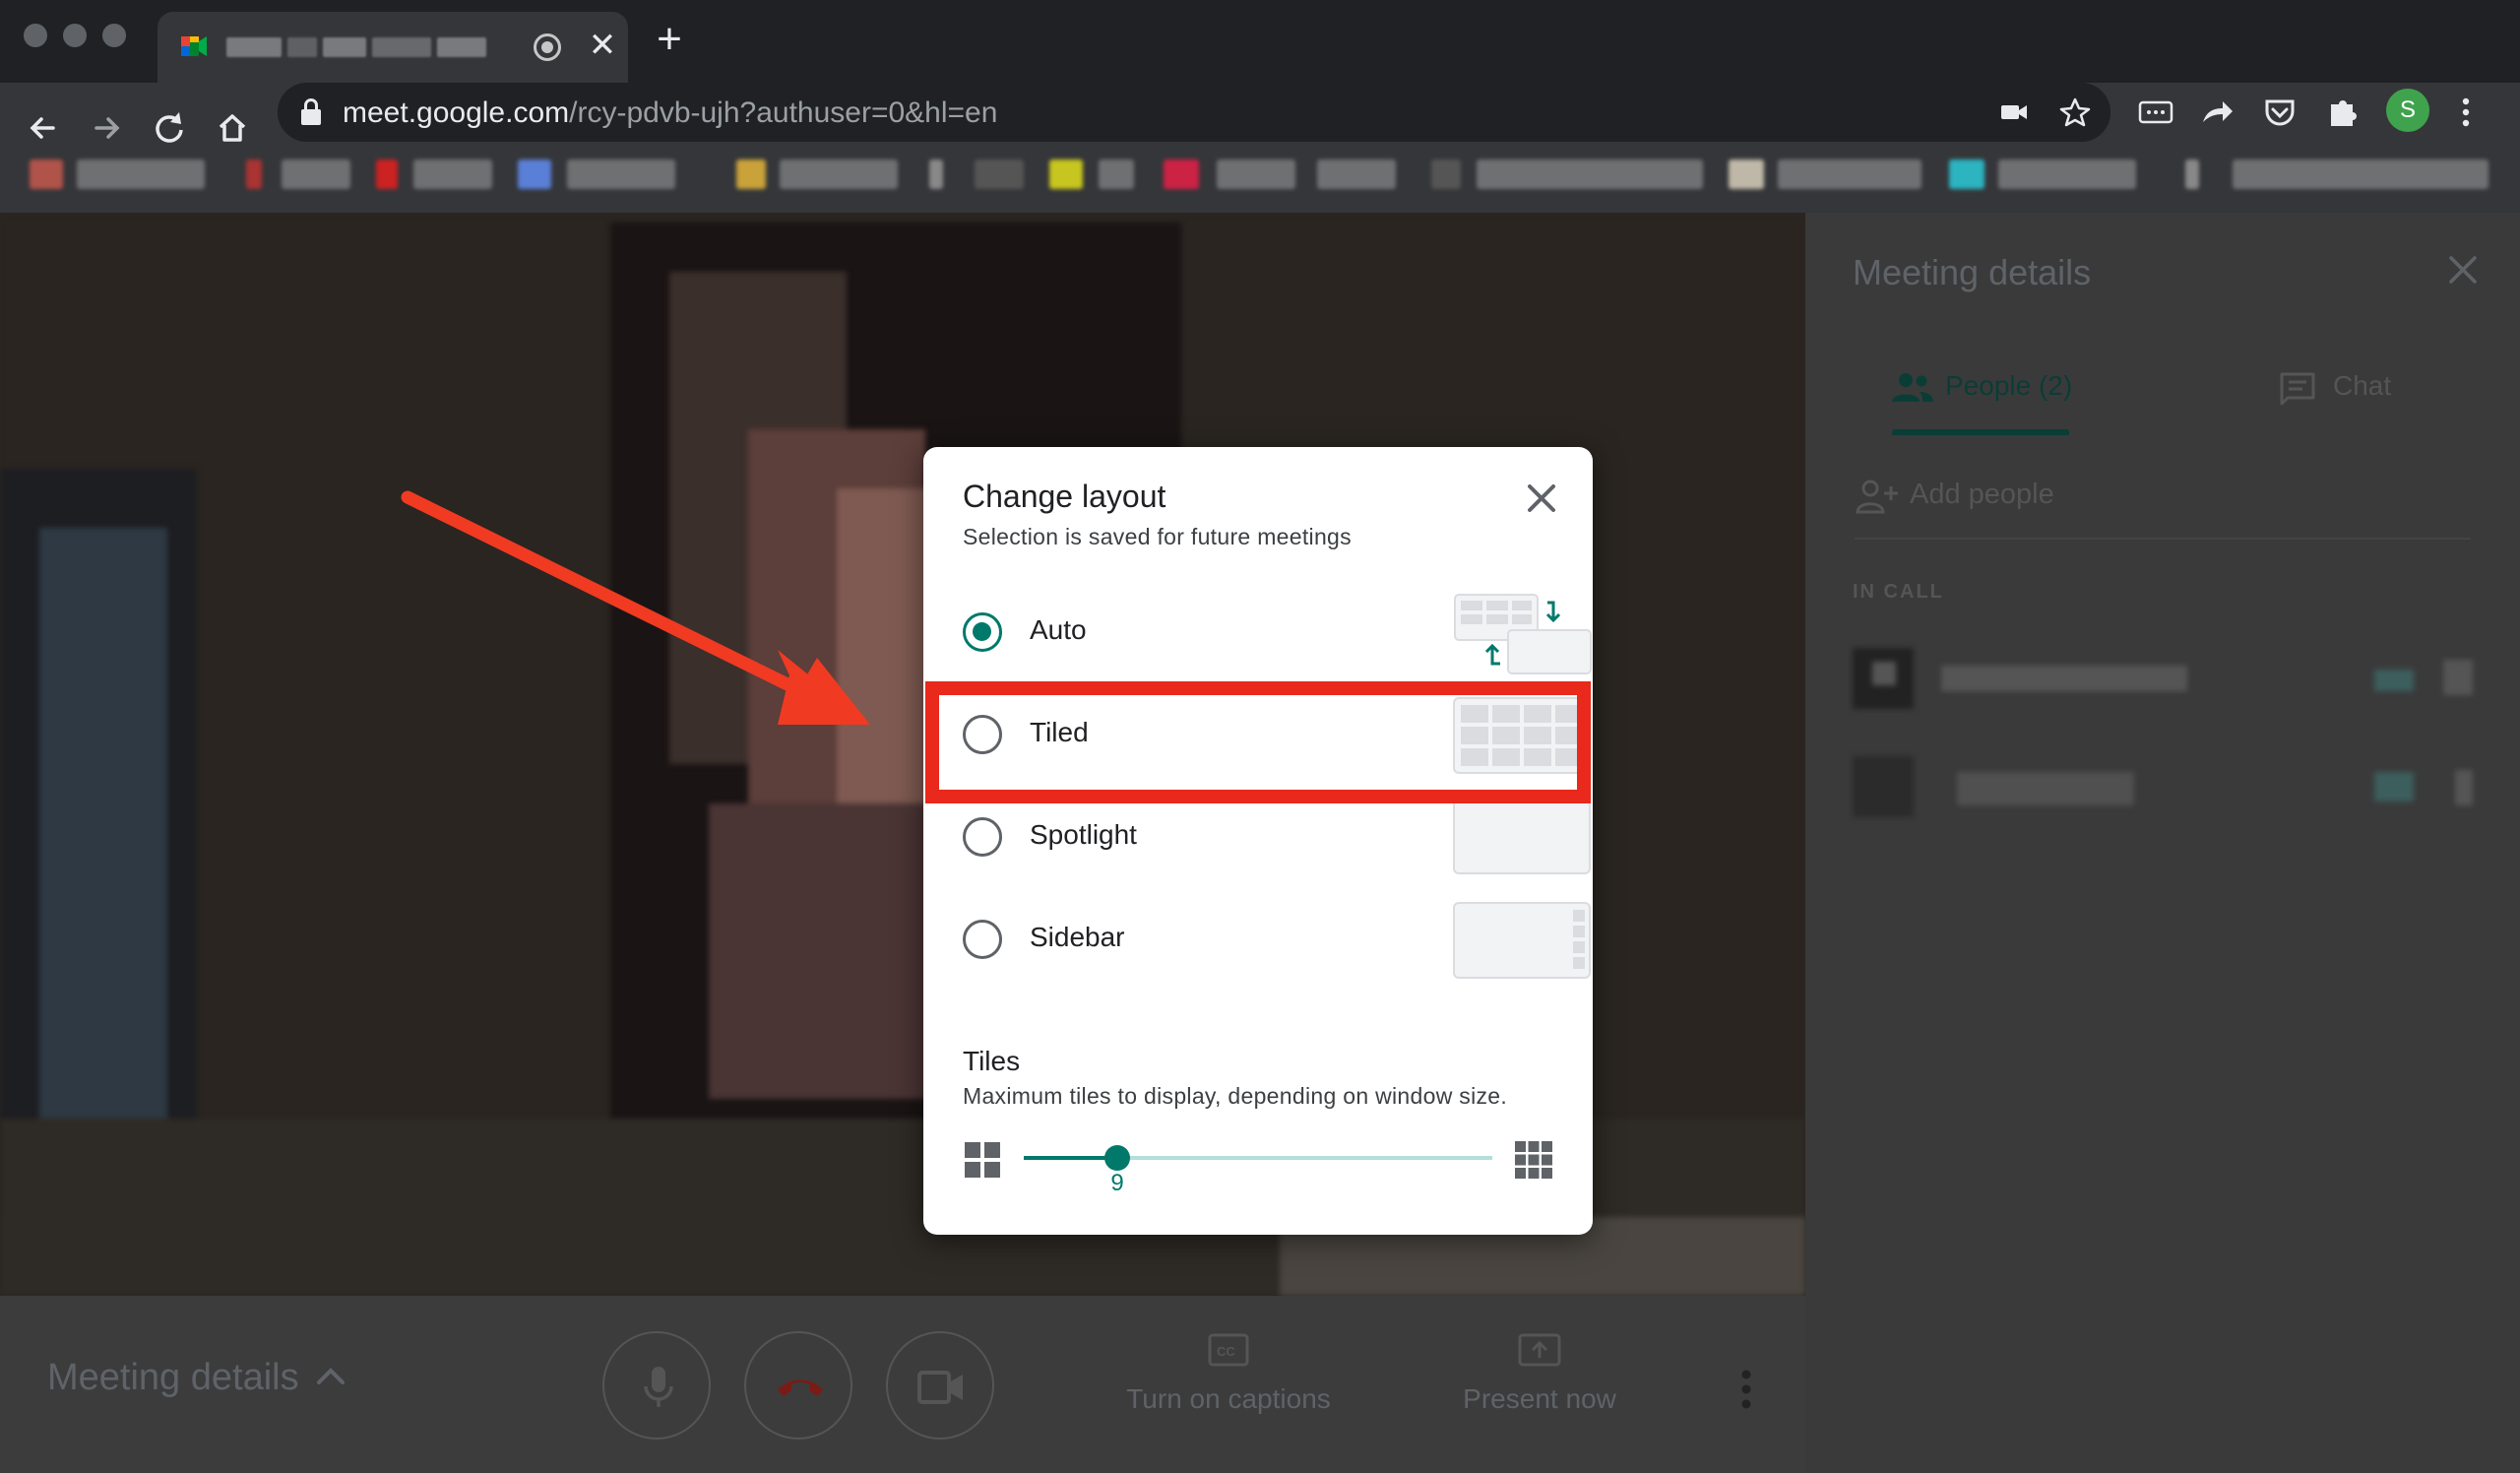 This screenshot has width=2520, height=1473. I want to click on new-tab-button: +, so click(669, 39).